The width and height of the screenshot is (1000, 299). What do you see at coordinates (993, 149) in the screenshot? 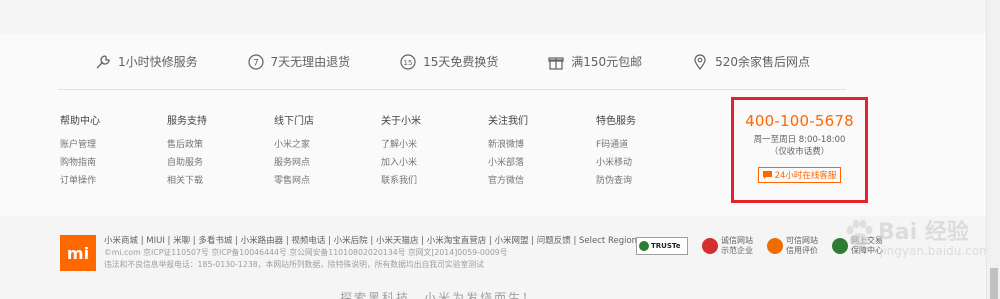
I see `vertical-scrollbar` at bounding box center [993, 149].